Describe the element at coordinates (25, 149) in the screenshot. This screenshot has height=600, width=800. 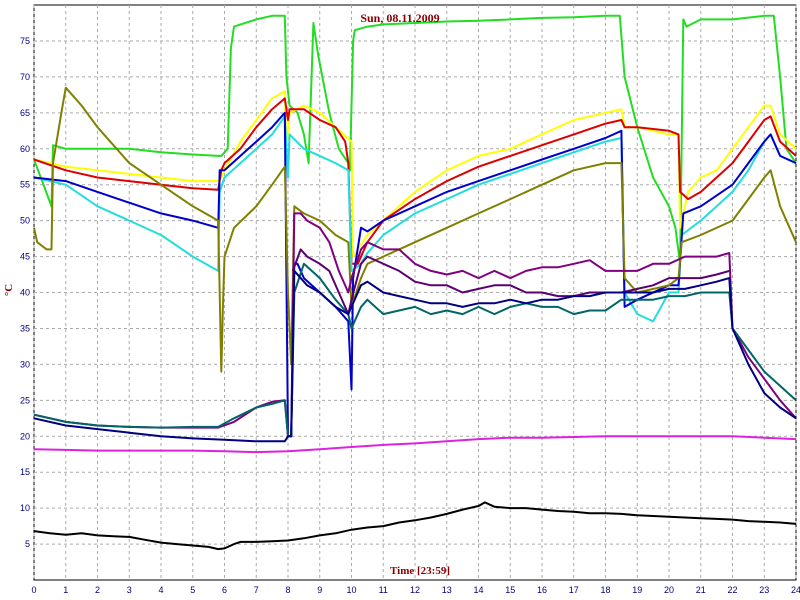
I see `y-tick-label: 60` at that location.